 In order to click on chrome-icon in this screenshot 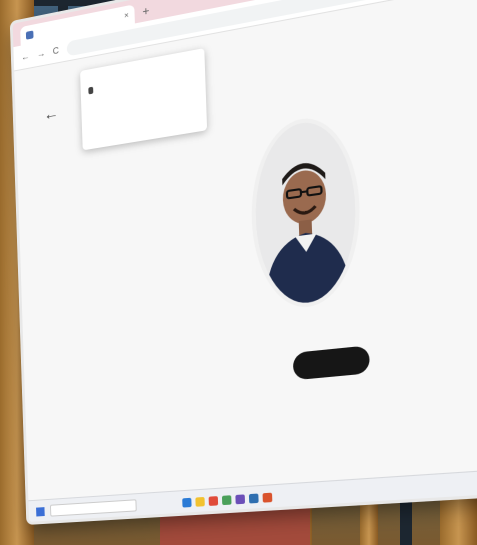, I will do `click(213, 500)`.